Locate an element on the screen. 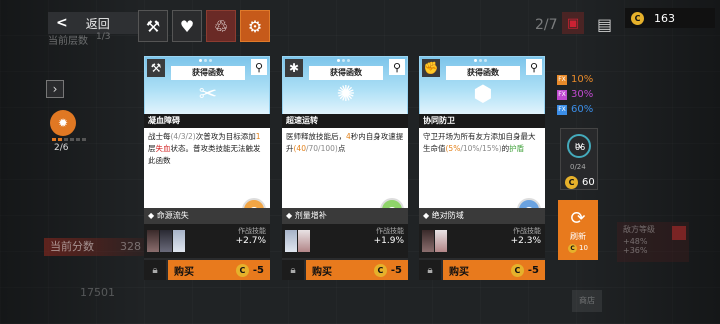  stage-progress is located at coordinates (69, 139).